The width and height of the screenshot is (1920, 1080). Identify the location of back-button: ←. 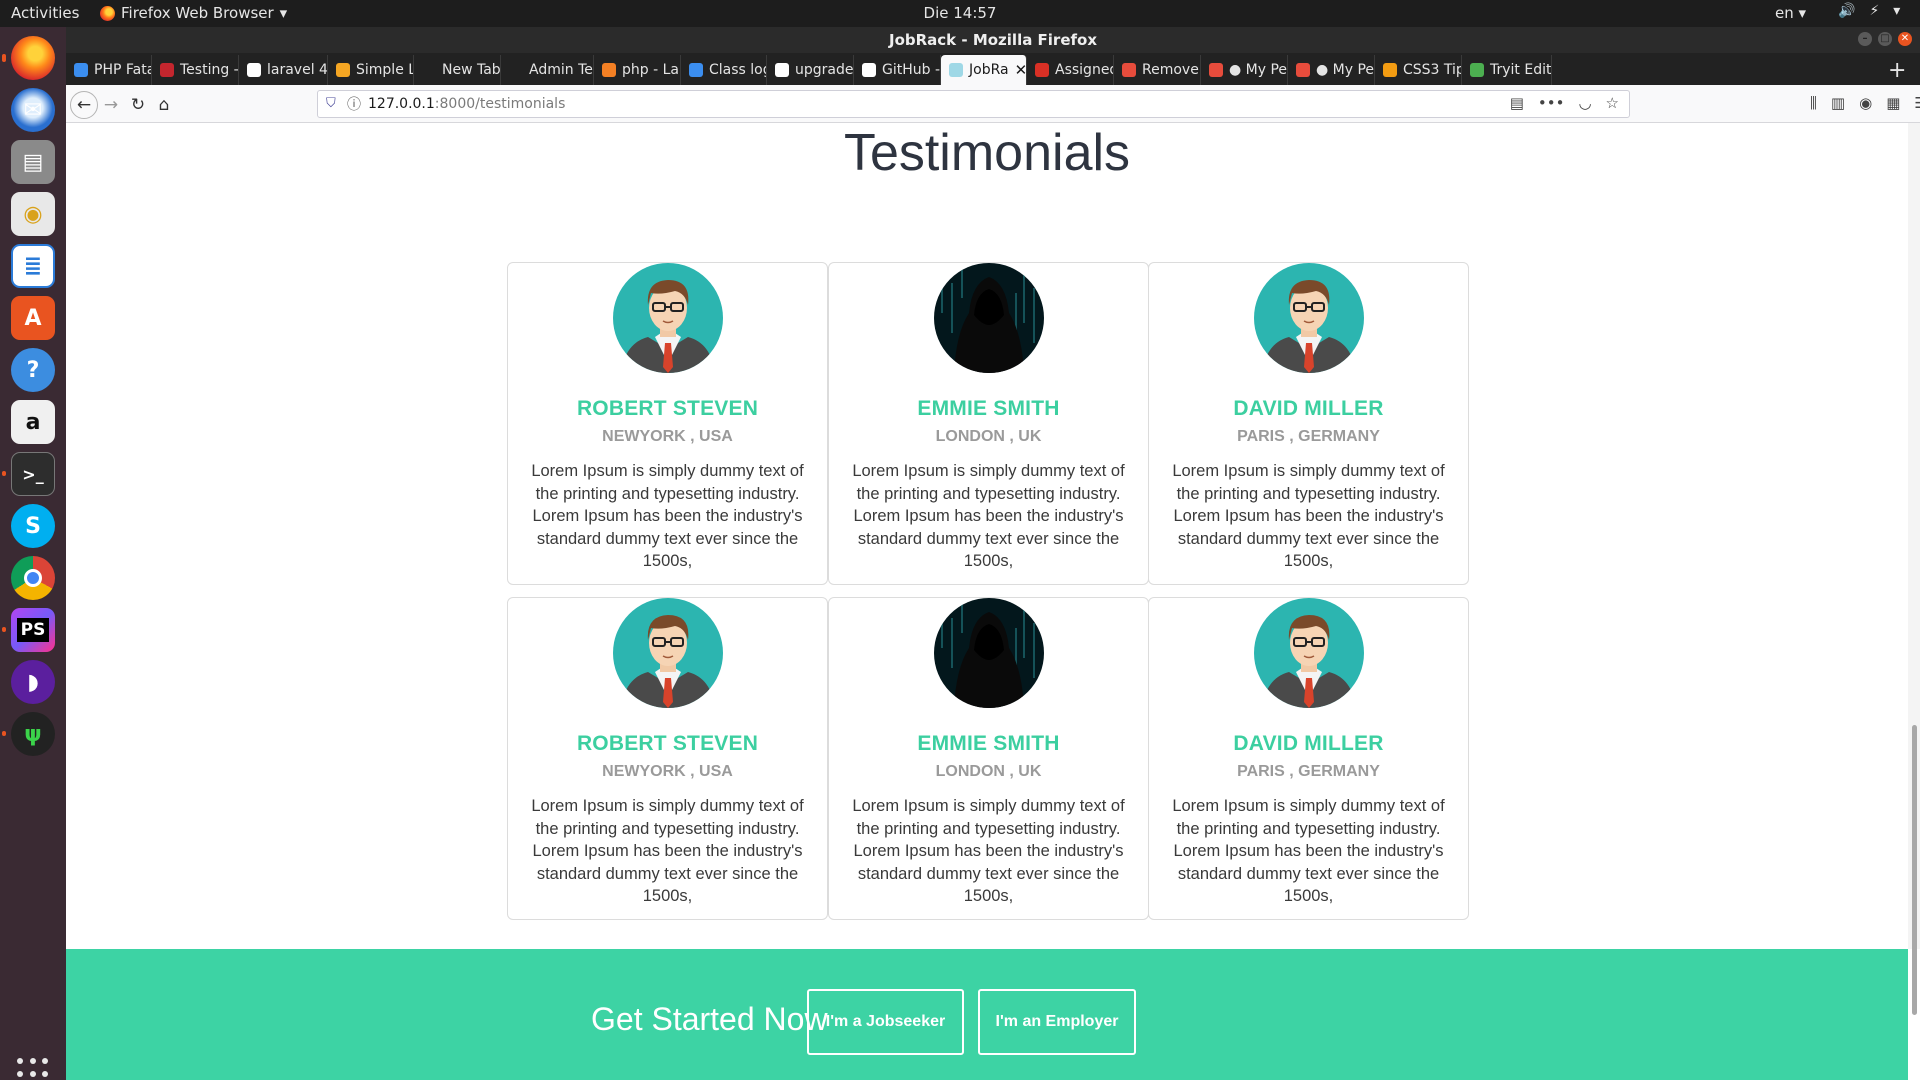
(84, 105).